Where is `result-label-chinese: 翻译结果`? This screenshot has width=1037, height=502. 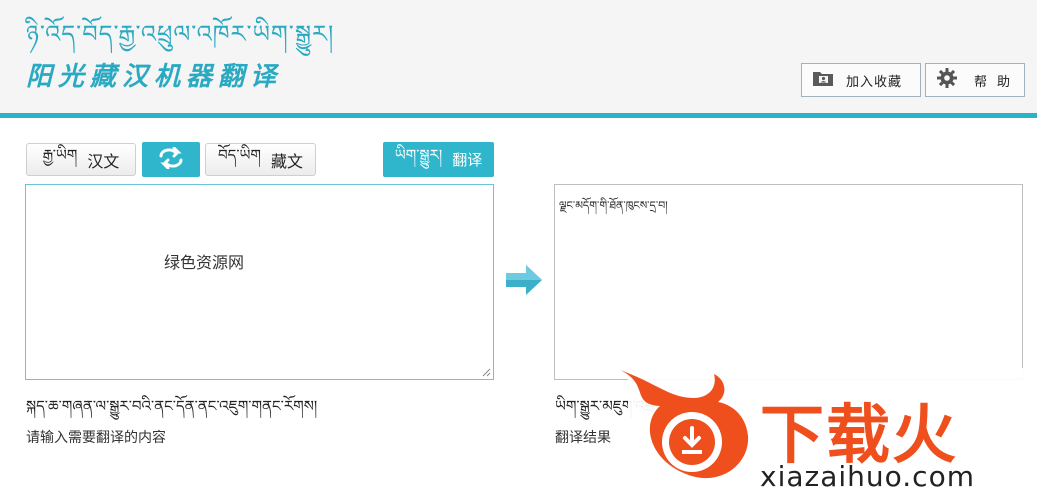
result-label-chinese: 翻译结果 is located at coordinates (583, 438).